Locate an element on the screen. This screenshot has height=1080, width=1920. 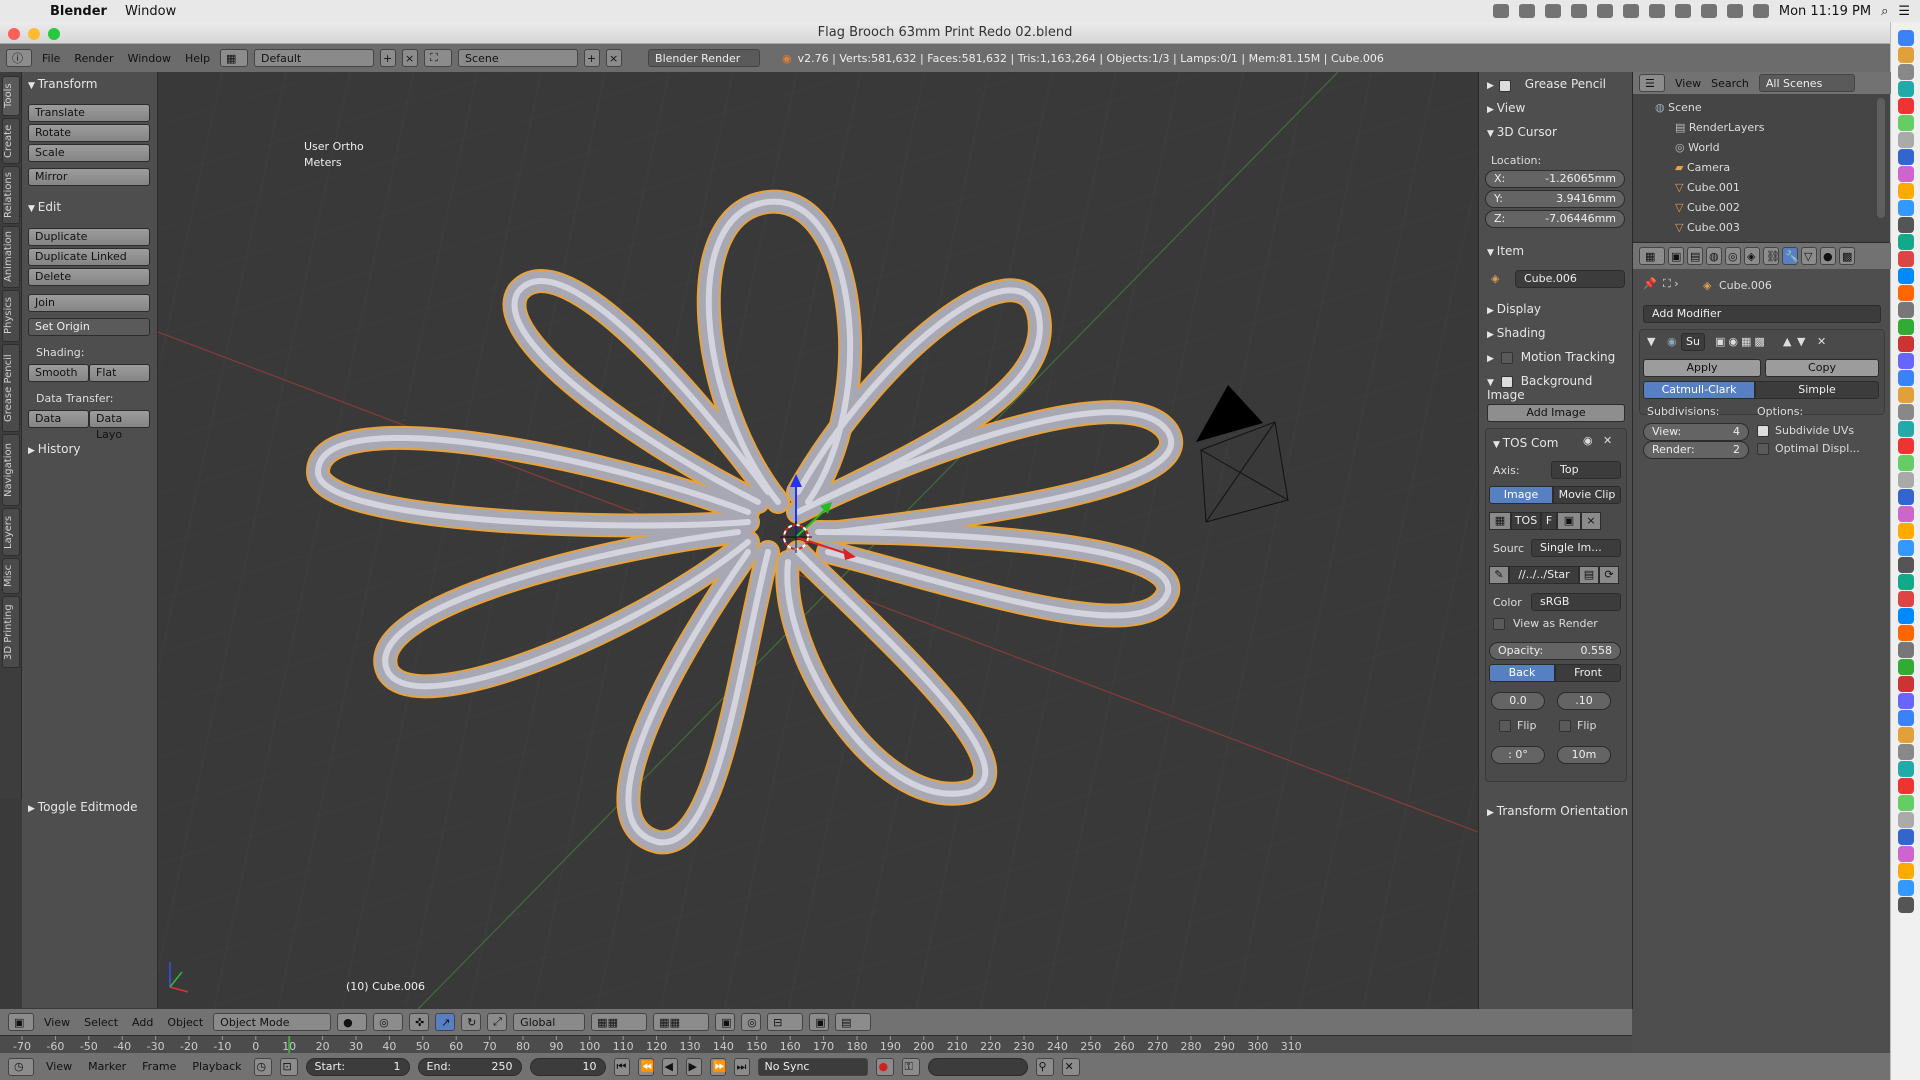
viewport-shading-icon: ● is located at coordinates (352, 1022).